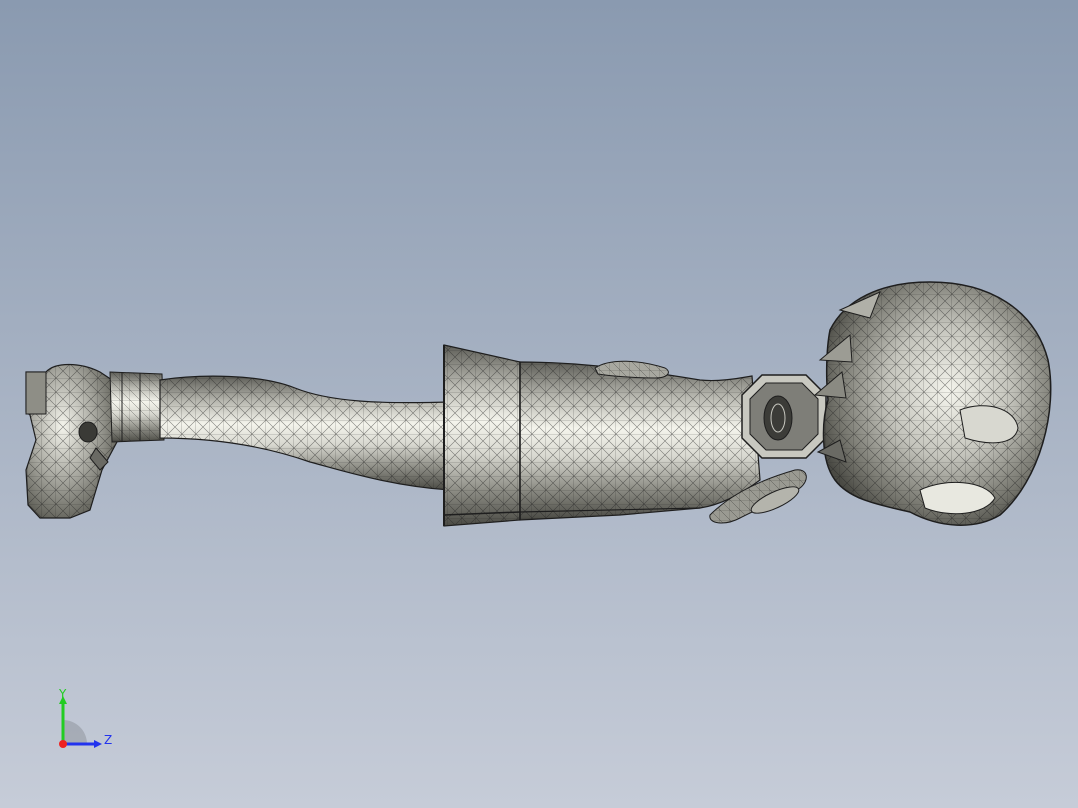 The height and width of the screenshot is (808, 1078). What do you see at coordinates (62, 694) in the screenshot?
I see `y-axis-label: Y` at bounding box center [62, 694].